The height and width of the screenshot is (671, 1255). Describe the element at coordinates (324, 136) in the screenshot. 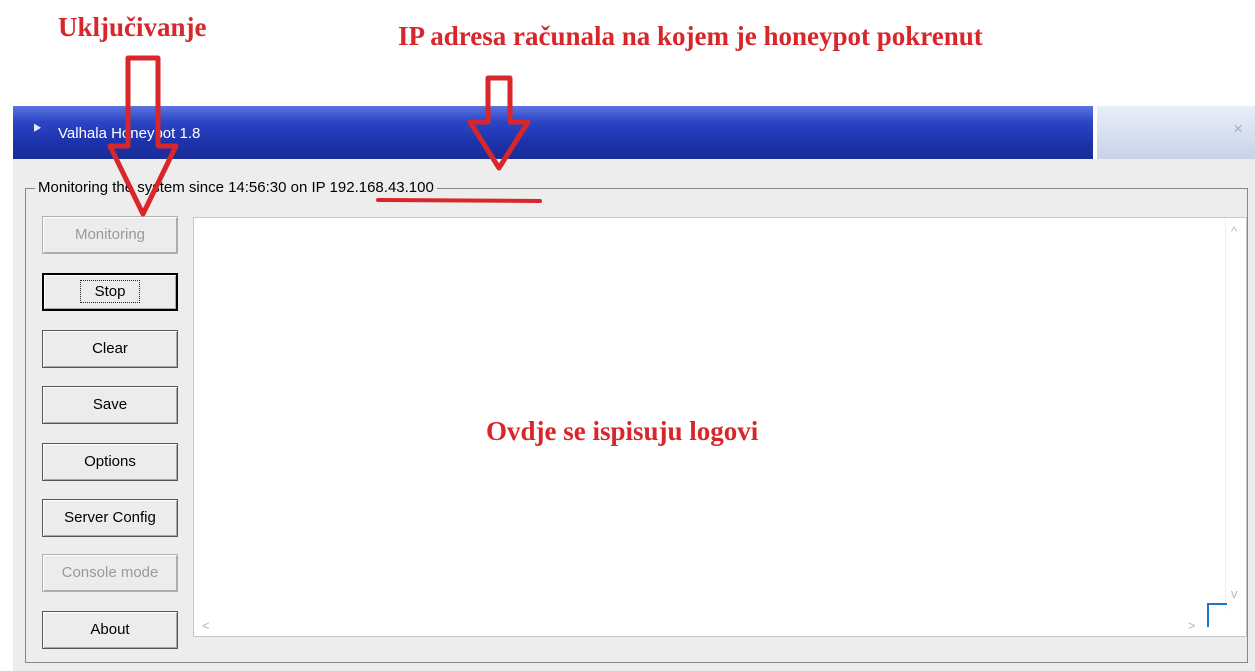

I see `annotation-arrows` at that location.